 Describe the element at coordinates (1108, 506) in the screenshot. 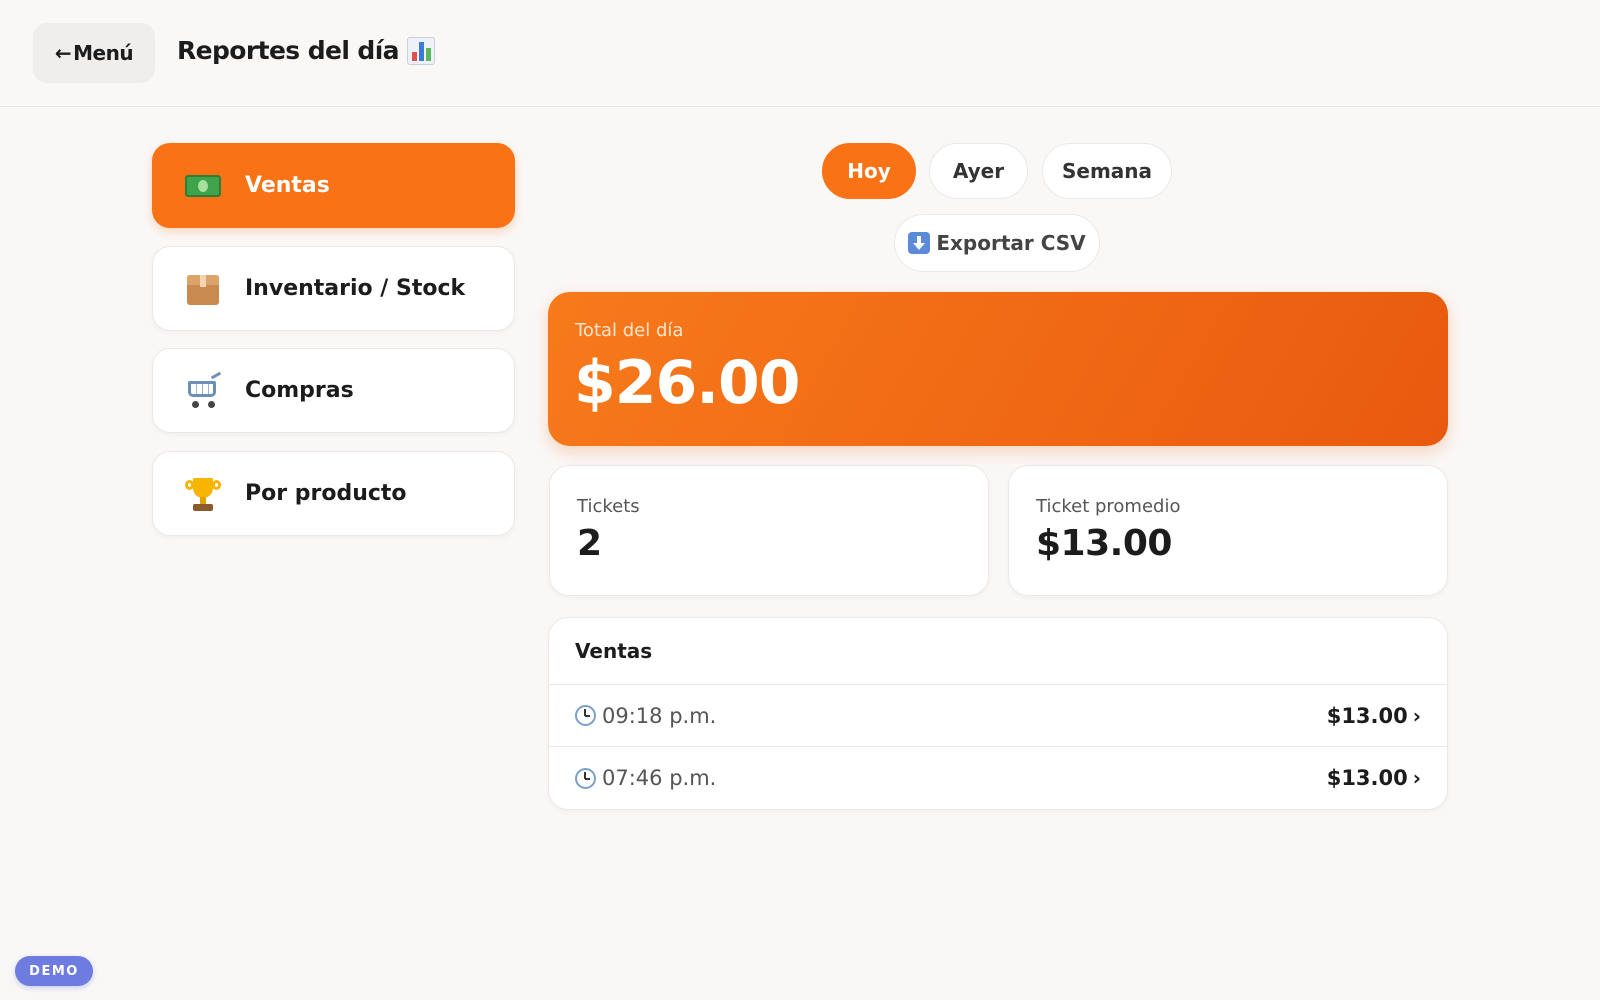

I see `average-ticket-label: Ticket promedio` at that location.